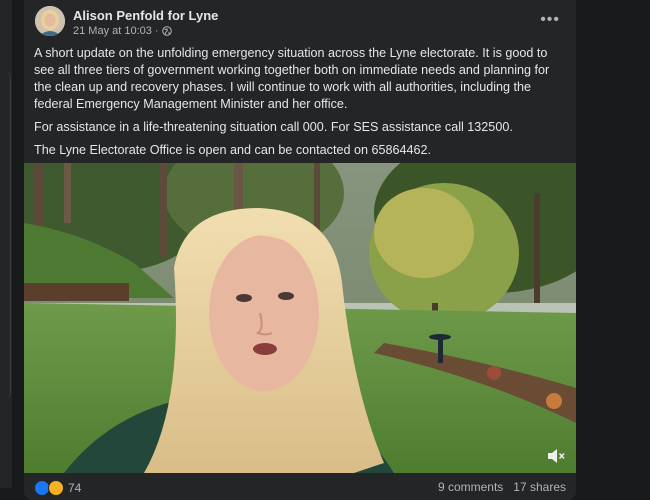 This screenshot has width=650, height=500. I want to click on author-name: Alison Penfold for Lyne, so click(145, 15).